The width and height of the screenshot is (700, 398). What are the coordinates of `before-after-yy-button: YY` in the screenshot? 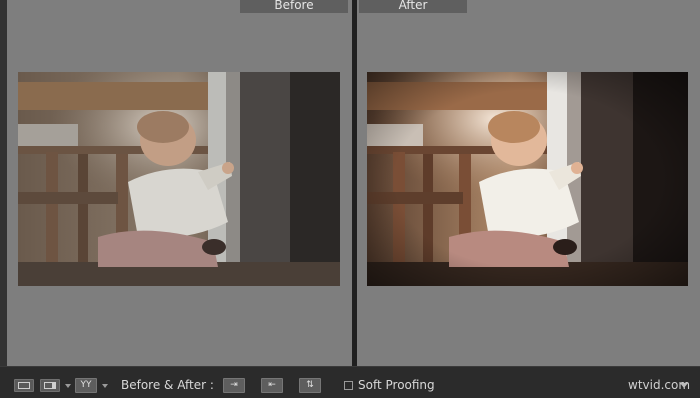 It's located at (86, 385).